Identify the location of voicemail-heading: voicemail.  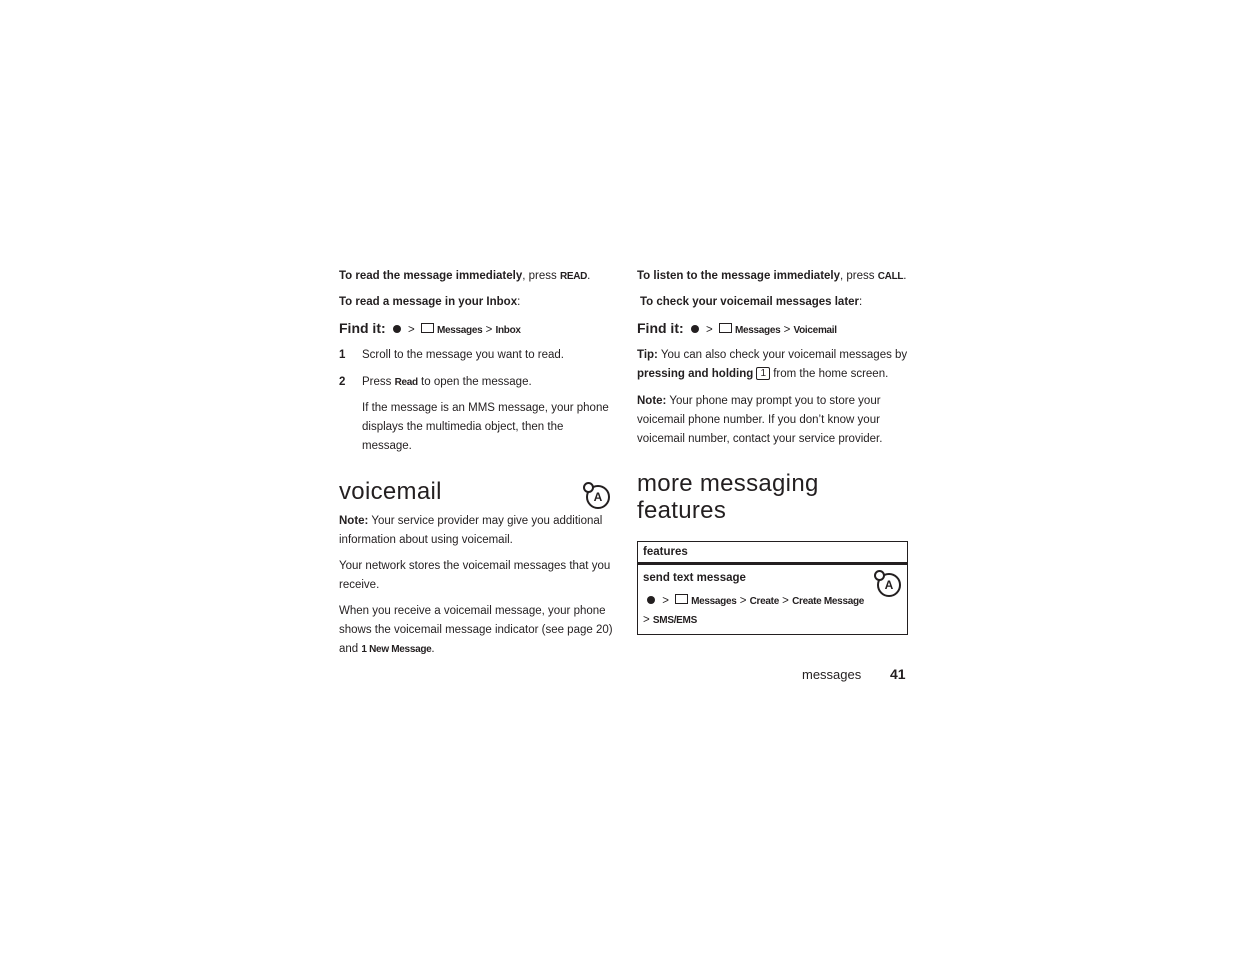
(390, 491).